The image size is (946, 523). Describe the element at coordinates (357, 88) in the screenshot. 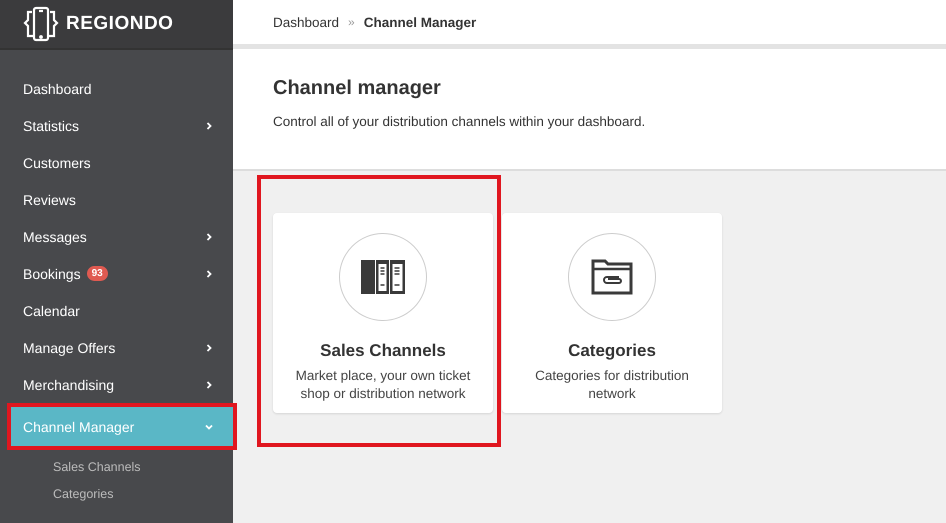

I see `page-title: Channel manager` at that location.